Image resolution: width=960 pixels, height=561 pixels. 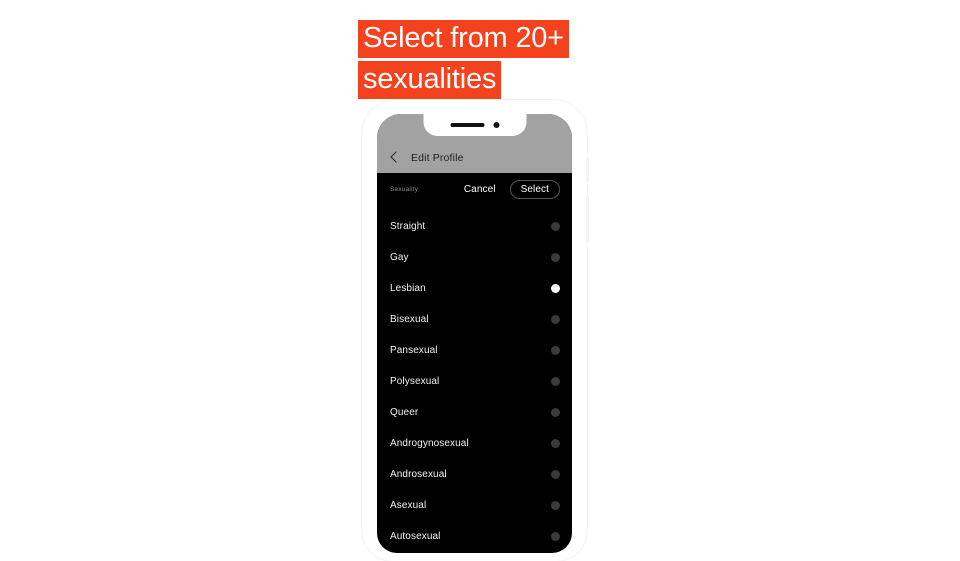 I want to click on headline-line-2: sexualities, so click(x=430, y=80).